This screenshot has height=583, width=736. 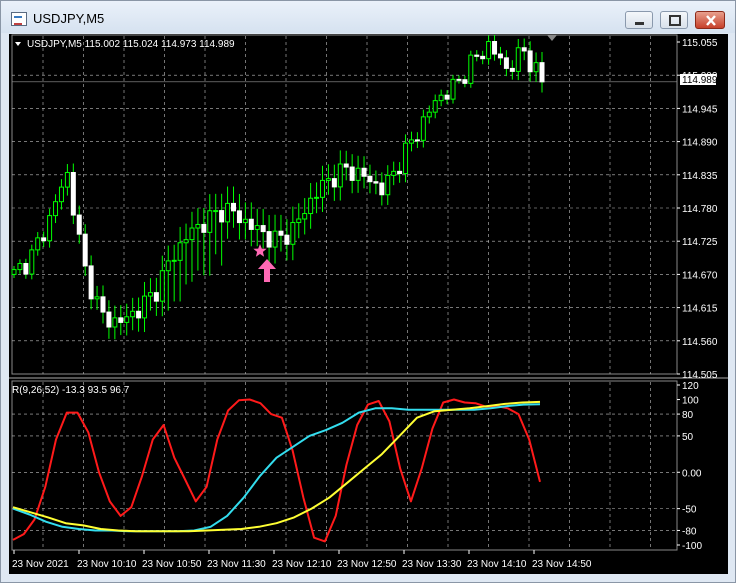 I want to click on price-axis-label: 114.780, so click(x=700, y=209).